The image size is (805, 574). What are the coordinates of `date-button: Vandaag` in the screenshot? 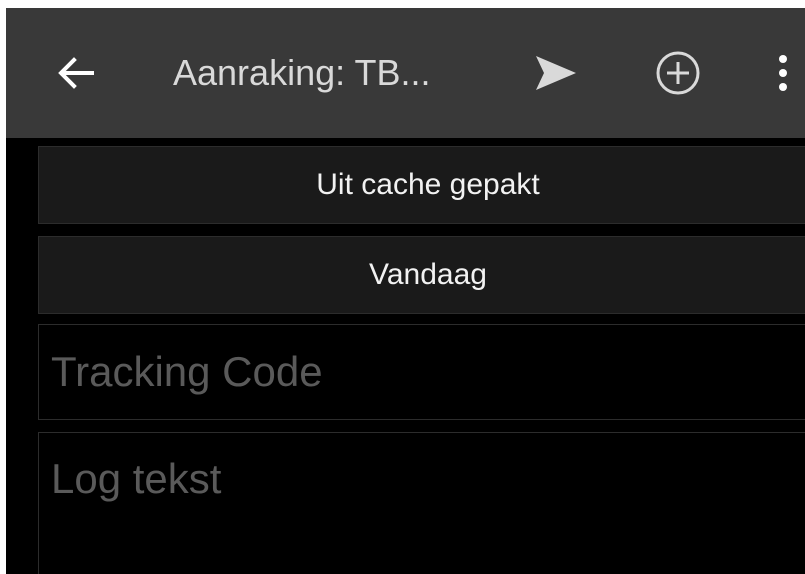 It's located at (421, 275).